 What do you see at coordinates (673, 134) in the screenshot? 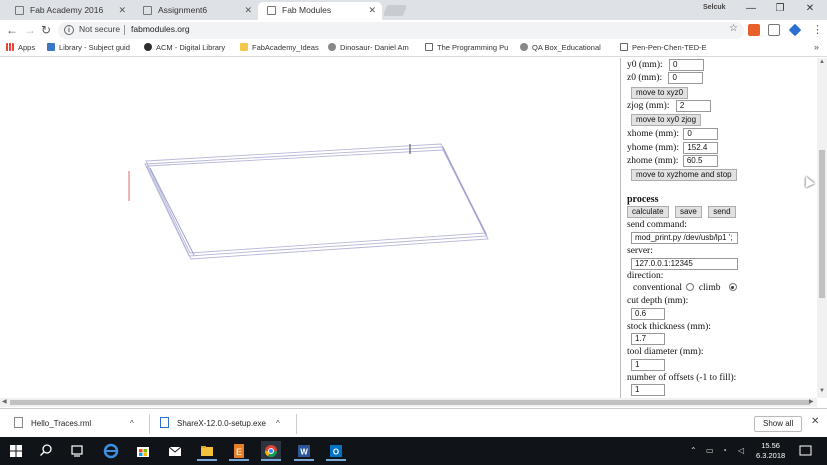
I see `xhome-row: xhome (mm): 0` at bounding box center [673, 134].